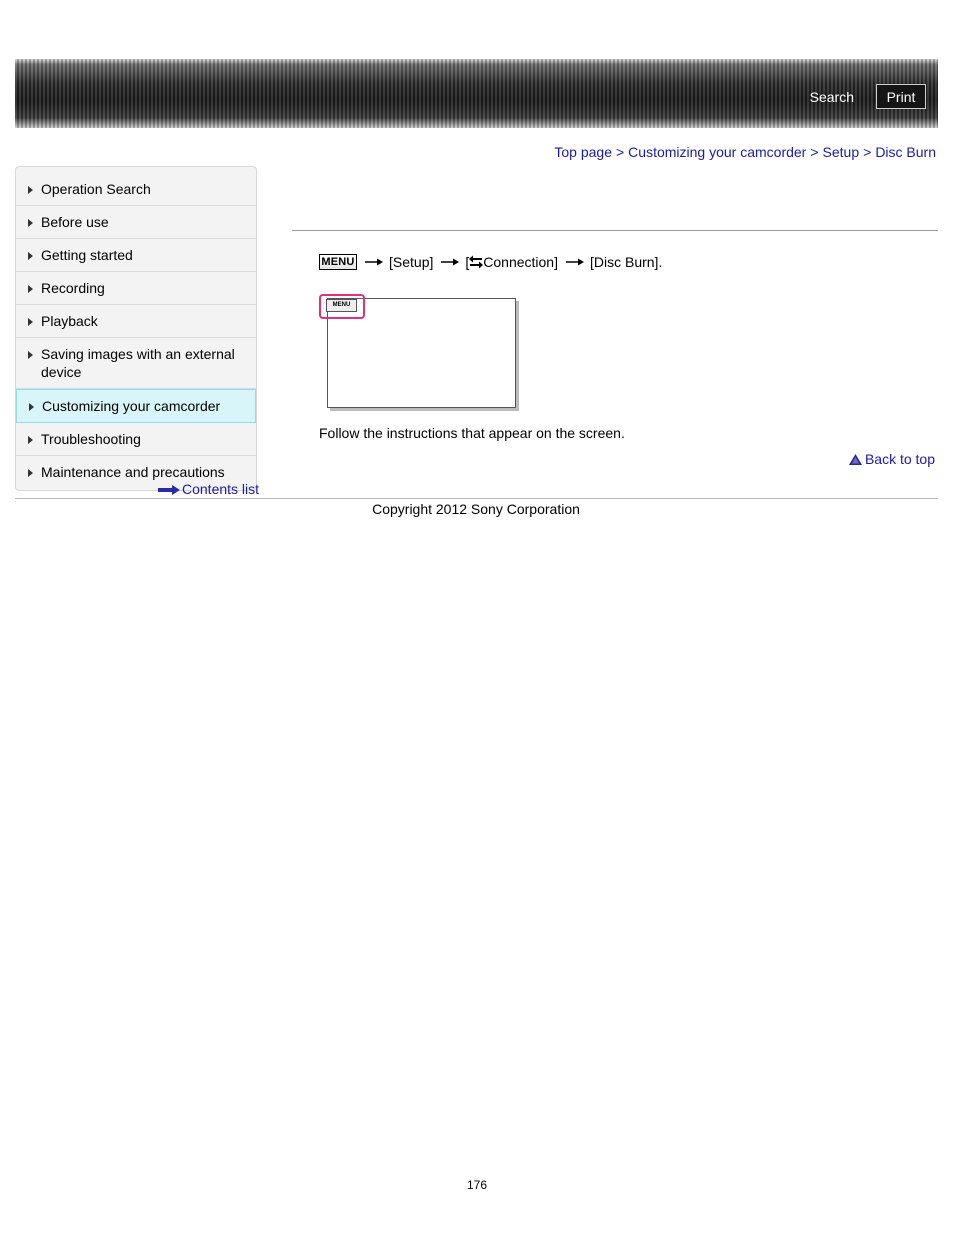  I want to click on print-button: Print, so click(901, 96).